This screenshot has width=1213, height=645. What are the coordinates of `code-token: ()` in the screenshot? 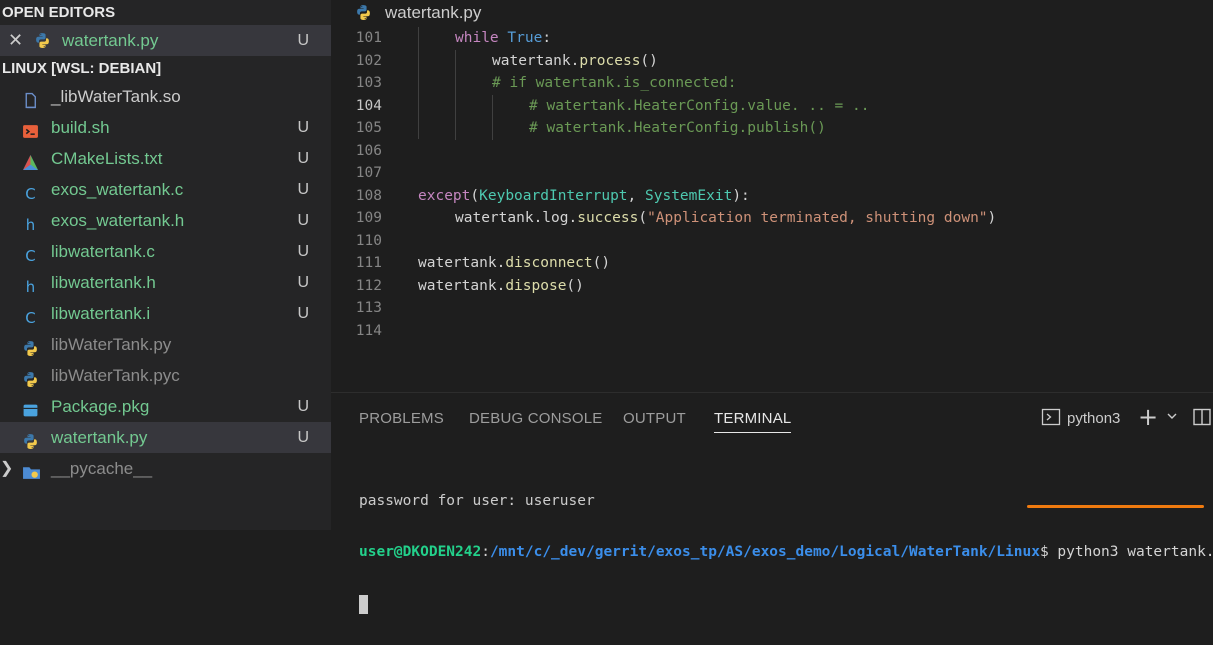 It's located at (575, 285).